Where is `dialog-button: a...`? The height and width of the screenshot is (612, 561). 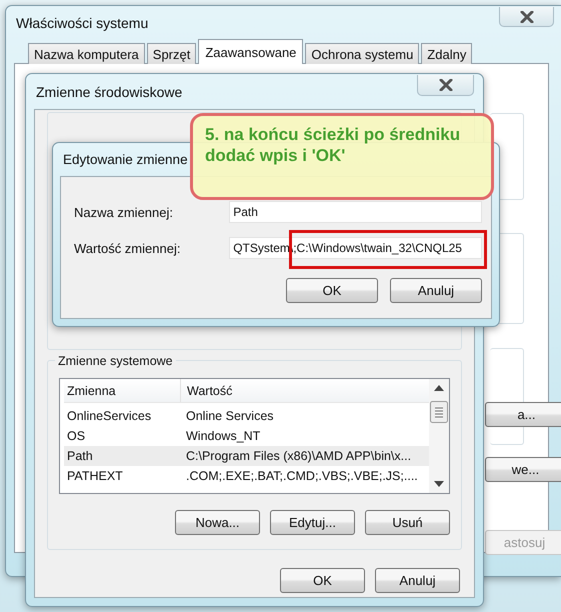 dialog-button: a... is located at coordinates (523, 414).